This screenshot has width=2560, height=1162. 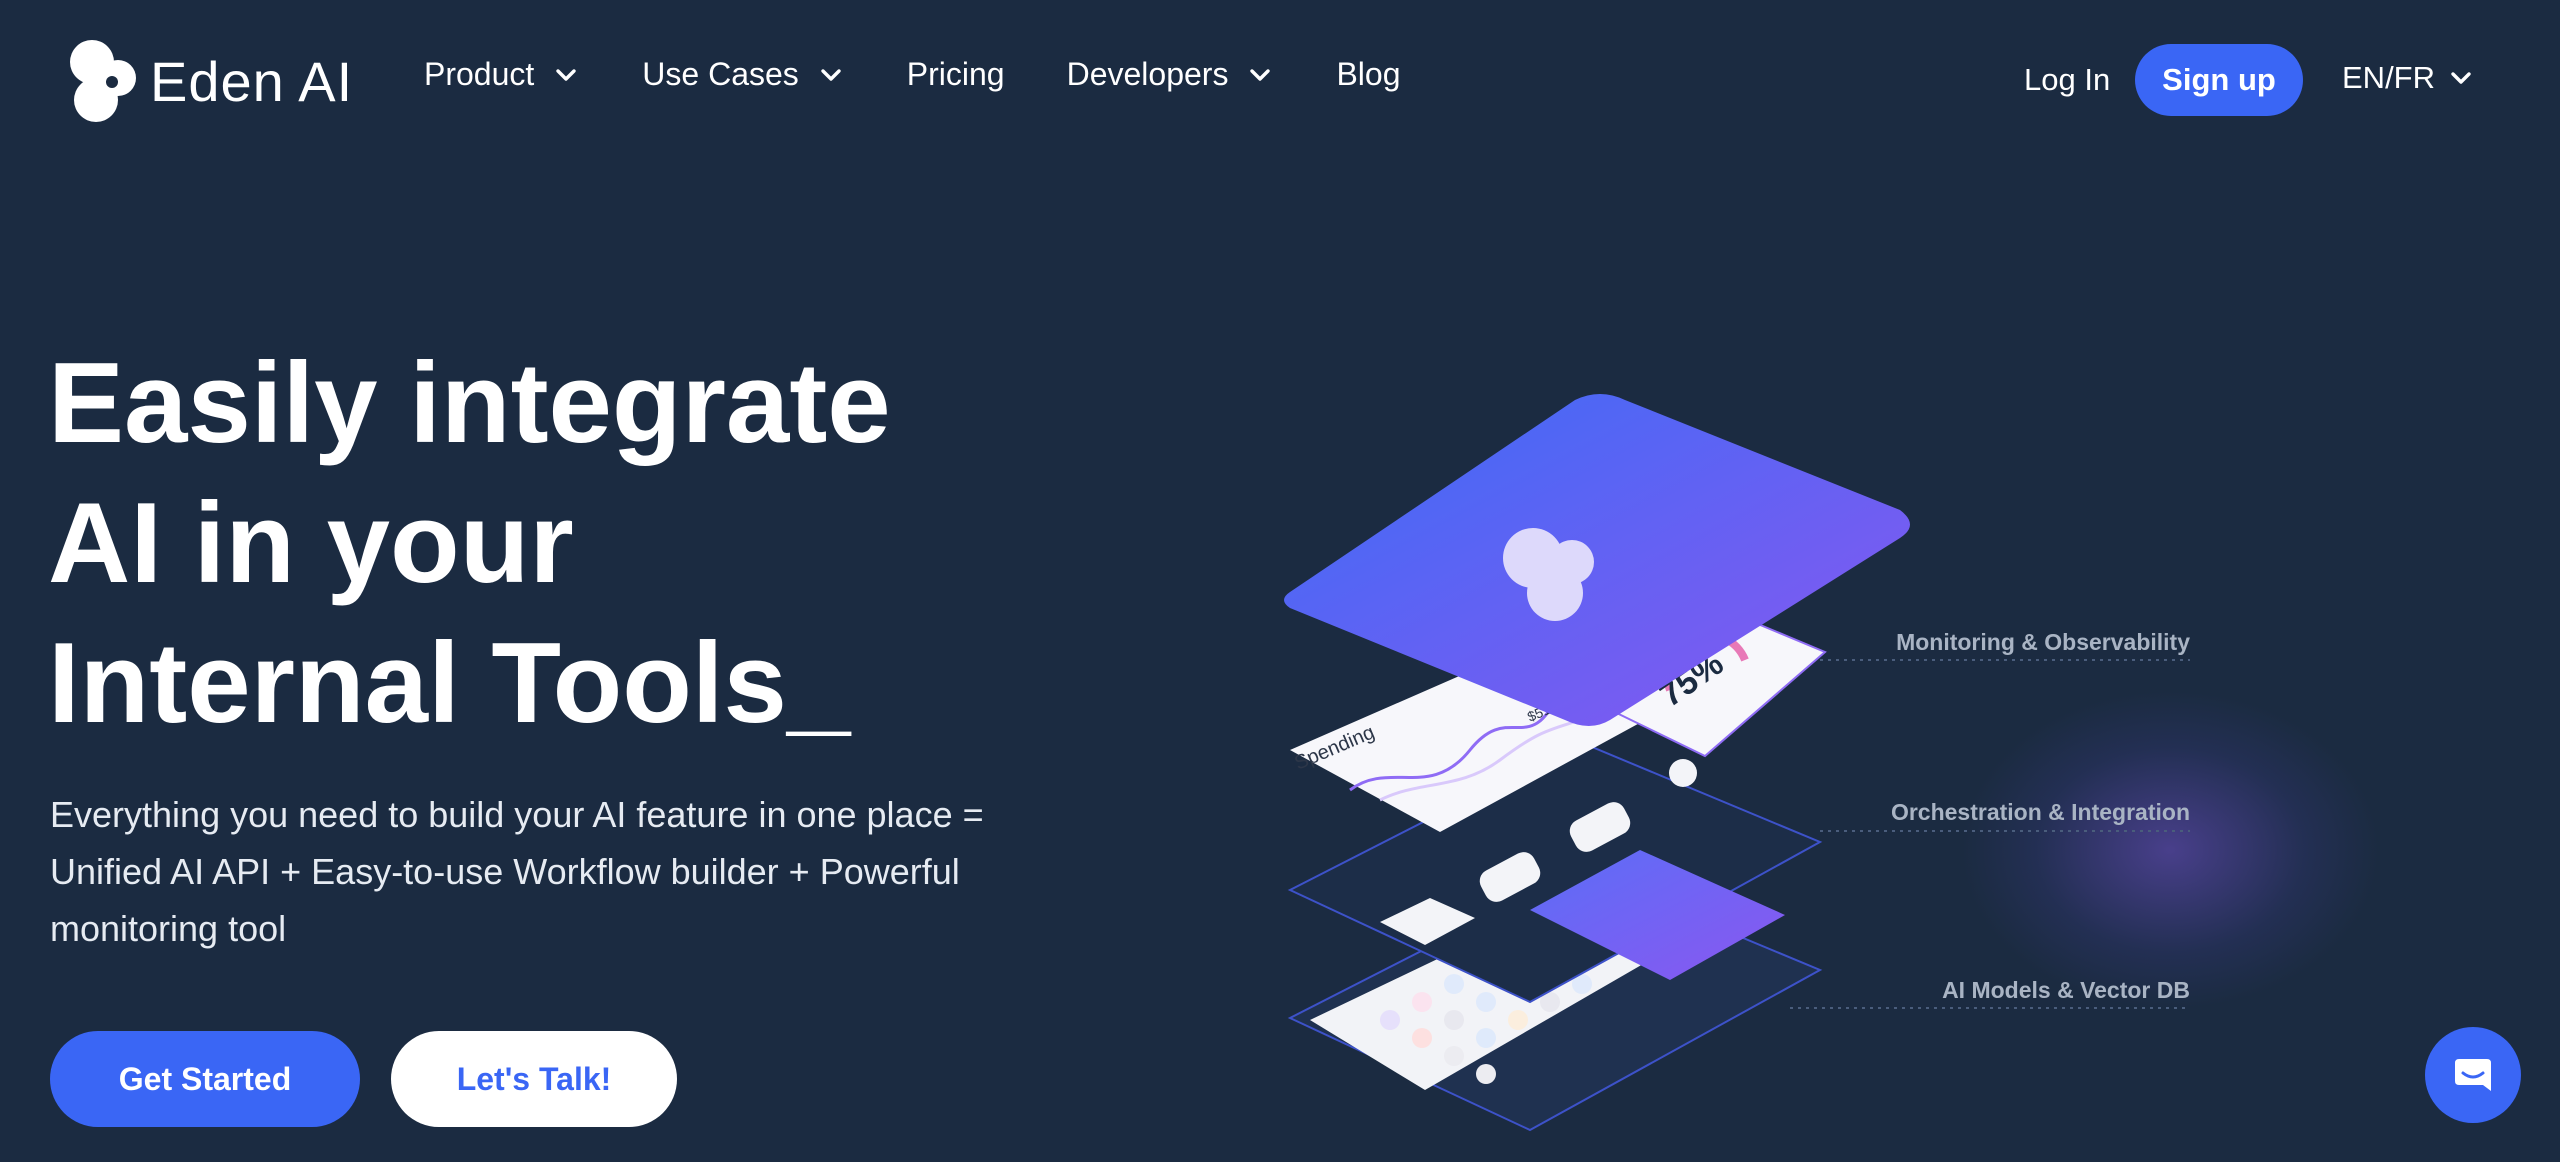 I want to click on nav-item-developers: Developers, so click(x=1171, y=74).